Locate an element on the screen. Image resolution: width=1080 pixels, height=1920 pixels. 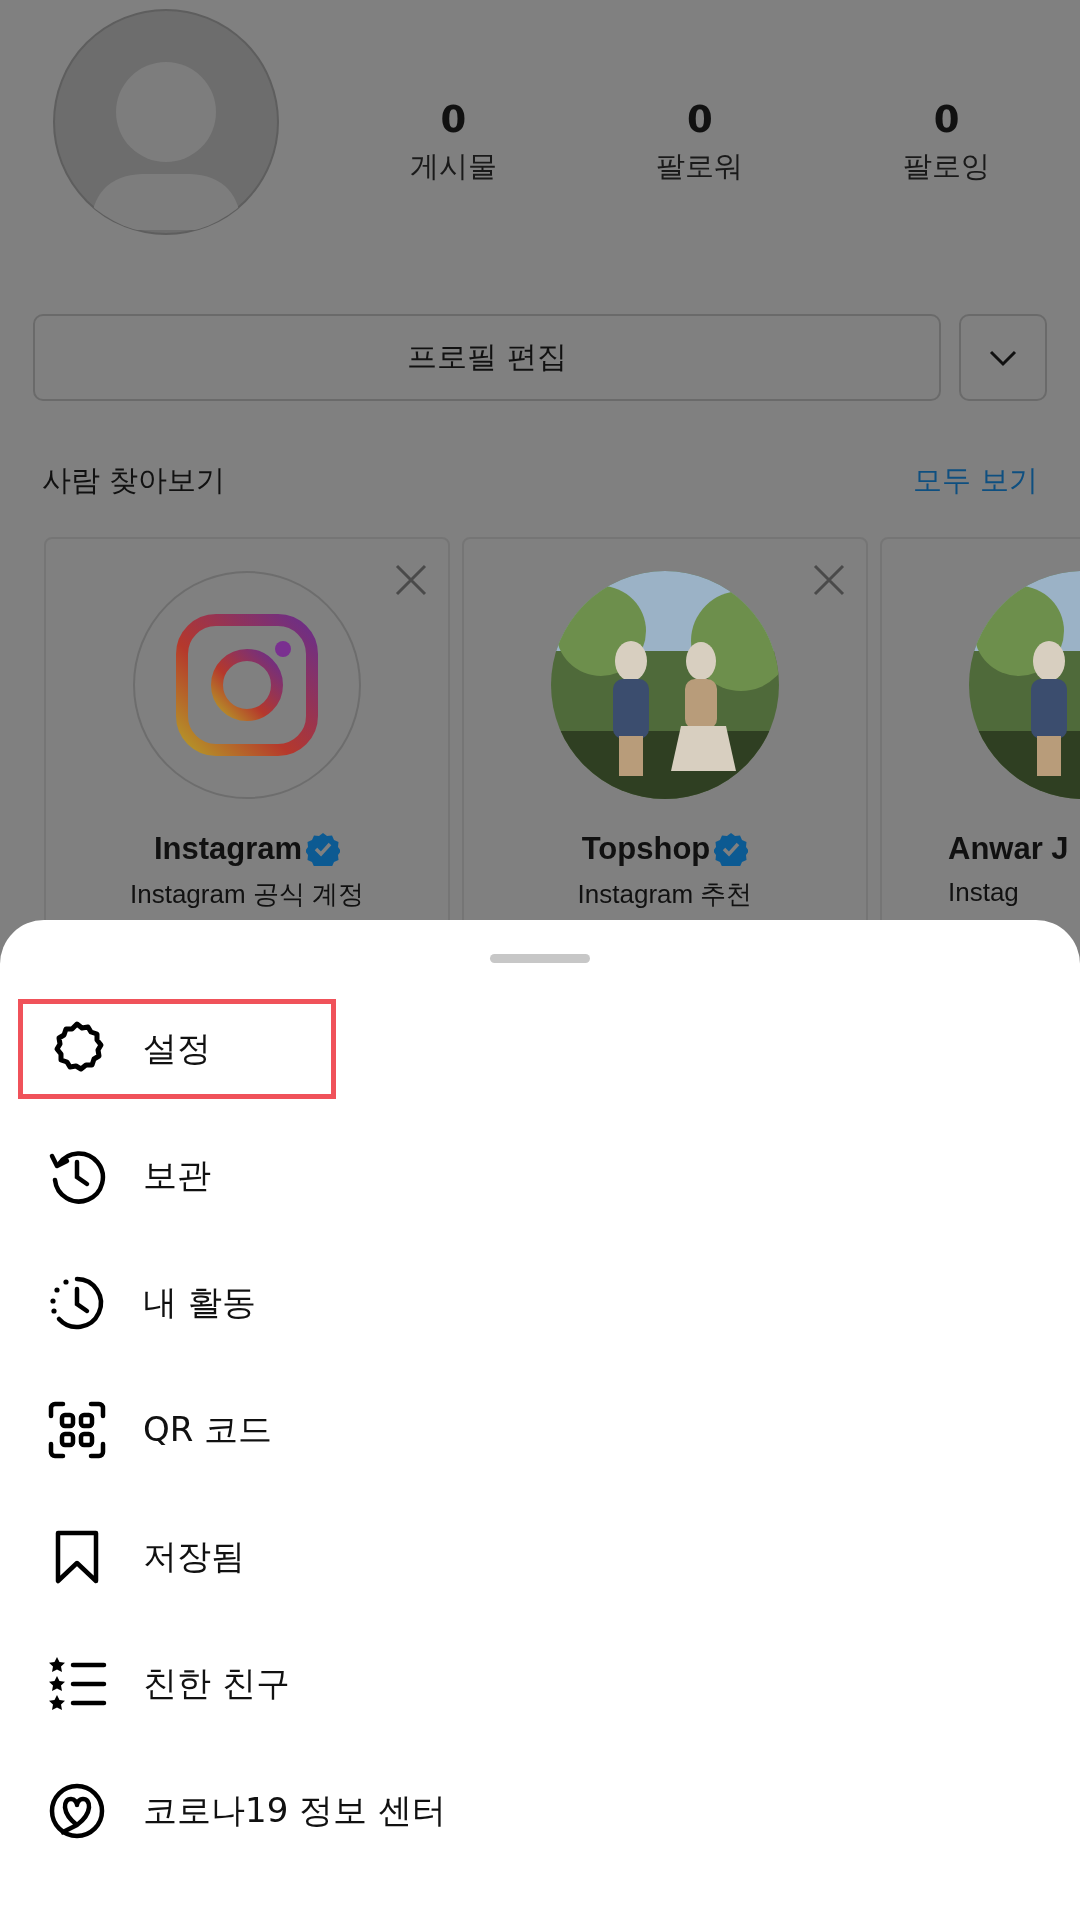
account-subtitle: Instag is located at coordinates (983, 892).